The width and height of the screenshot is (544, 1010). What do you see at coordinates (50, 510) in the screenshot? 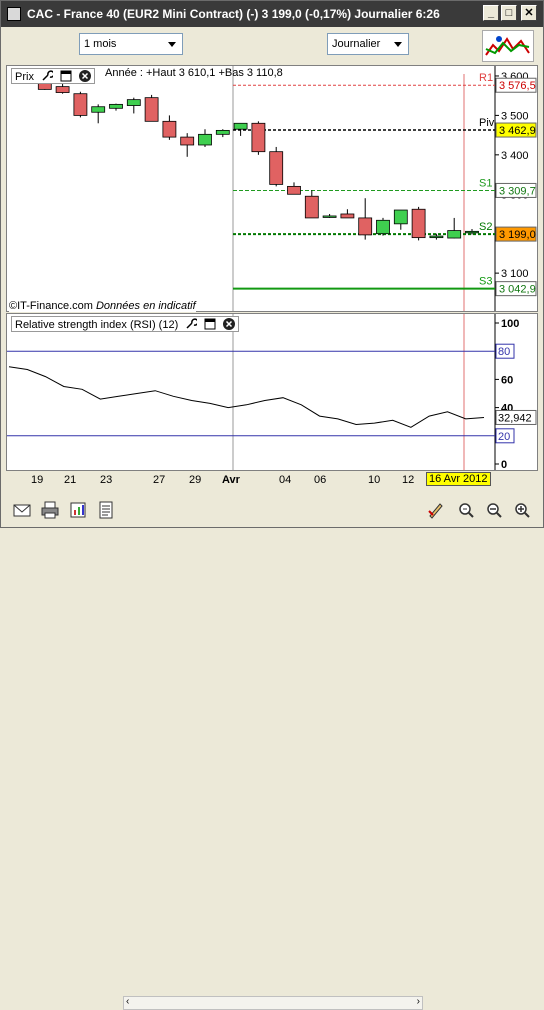
I see `print-icon` at bounding box center [50, 510].